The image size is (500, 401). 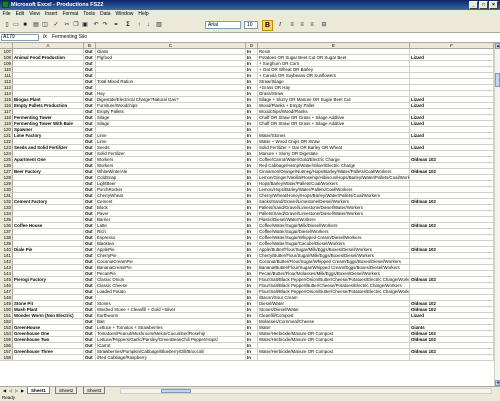 I want to click on cell-b: Out, so click(x=90, y=358).